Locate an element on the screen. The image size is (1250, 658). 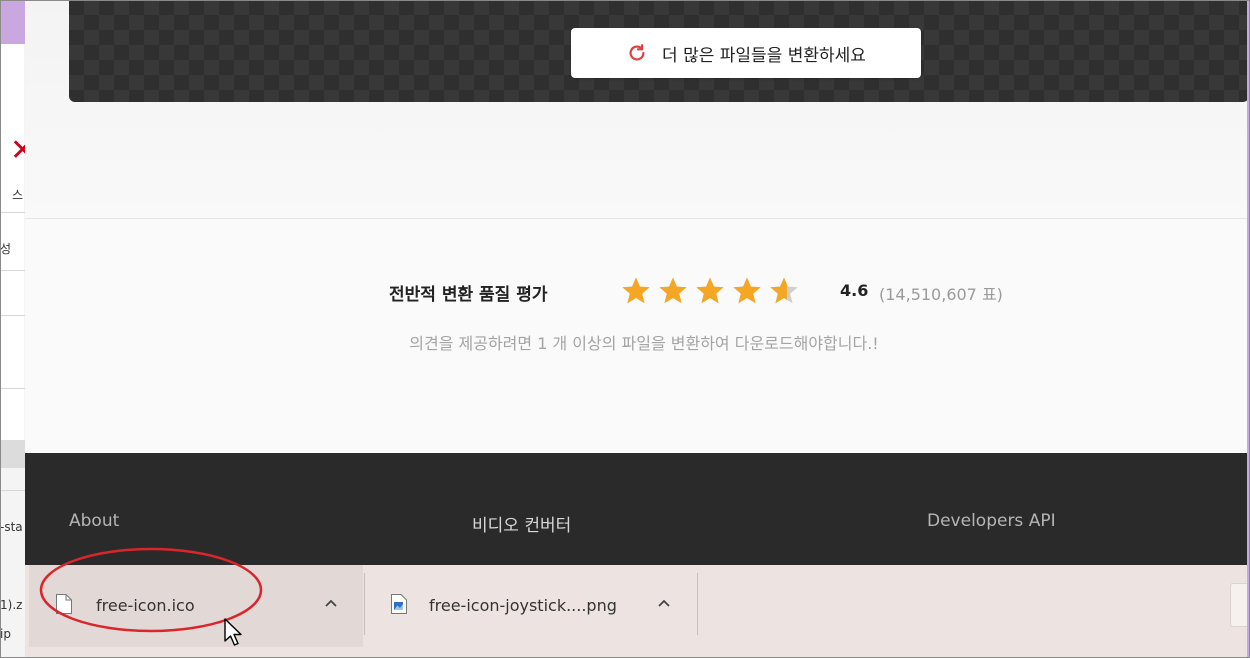
quality-rating: 전반적 변환 품질 평가 4.6 (14,510,607 표) is located at coordinates (636, 292).